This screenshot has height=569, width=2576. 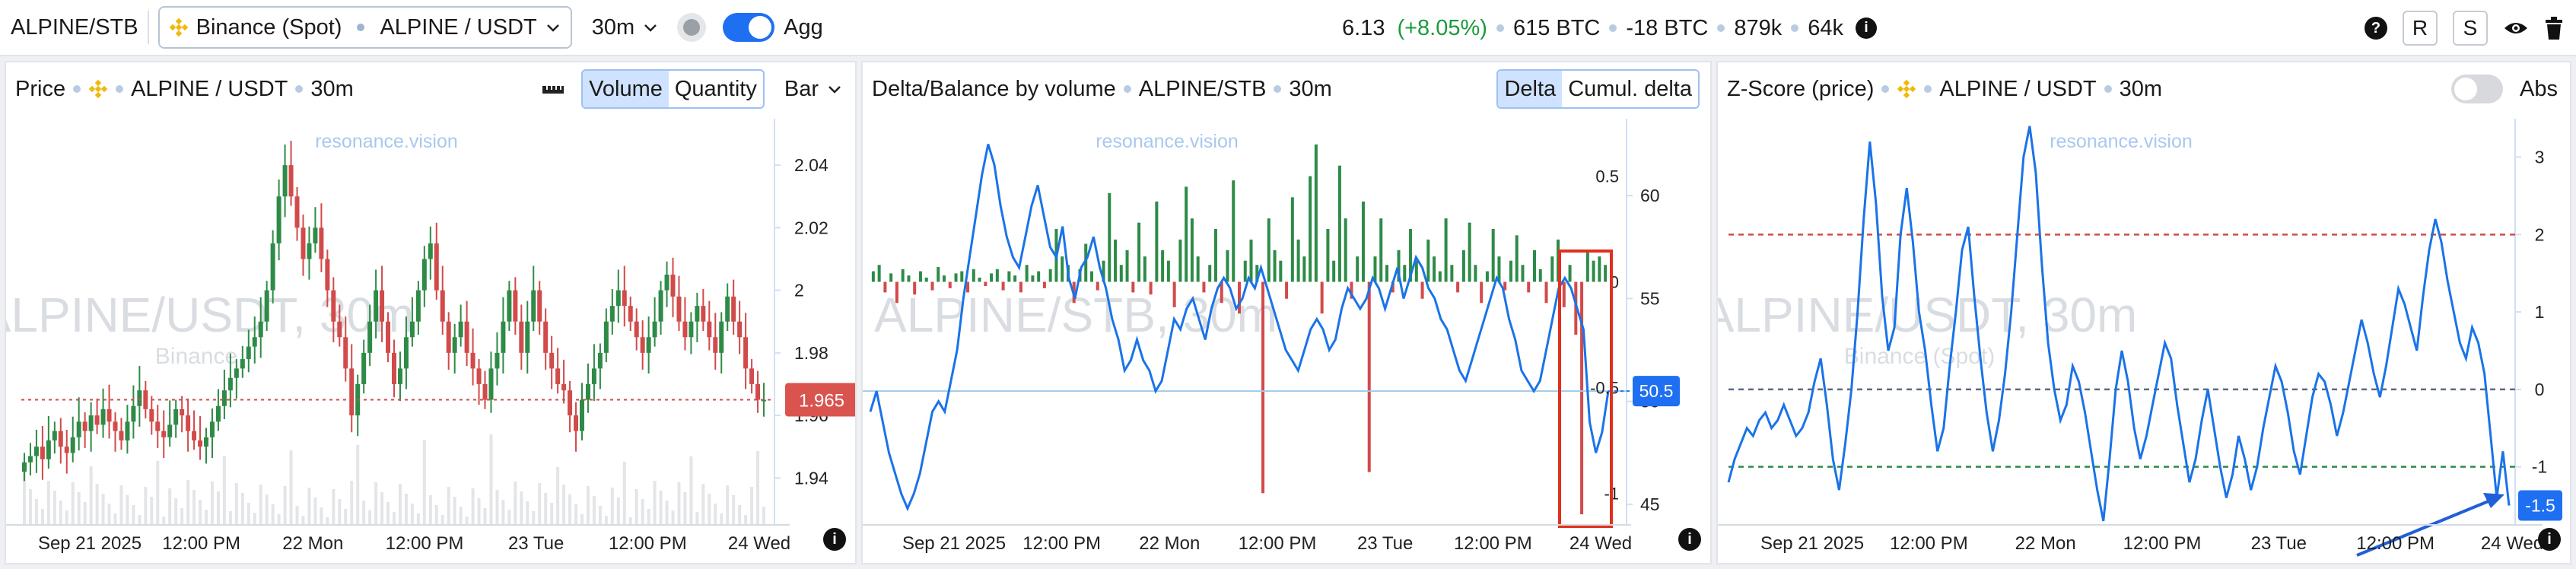 What do you see at coordinates (179, 27) in the screenshot?
I see `binance-logo-icon` at bounding box center [179, 27].